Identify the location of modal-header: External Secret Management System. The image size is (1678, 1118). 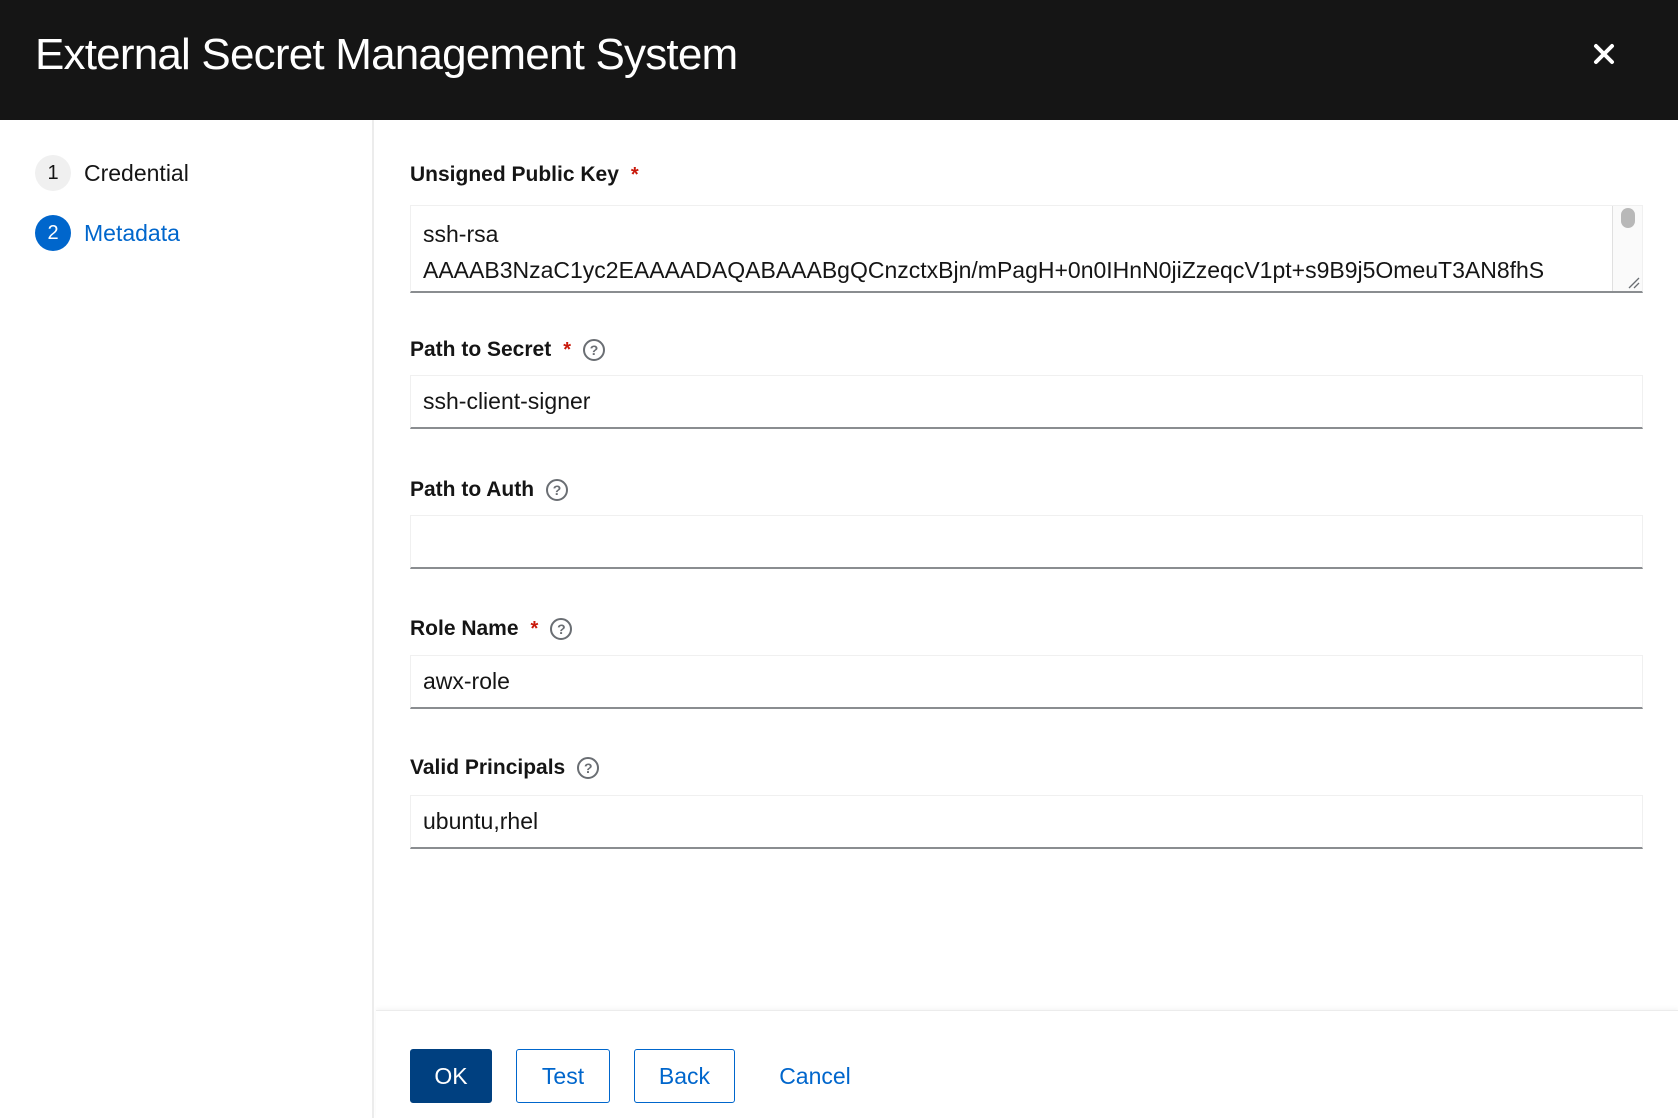
(839, 60).